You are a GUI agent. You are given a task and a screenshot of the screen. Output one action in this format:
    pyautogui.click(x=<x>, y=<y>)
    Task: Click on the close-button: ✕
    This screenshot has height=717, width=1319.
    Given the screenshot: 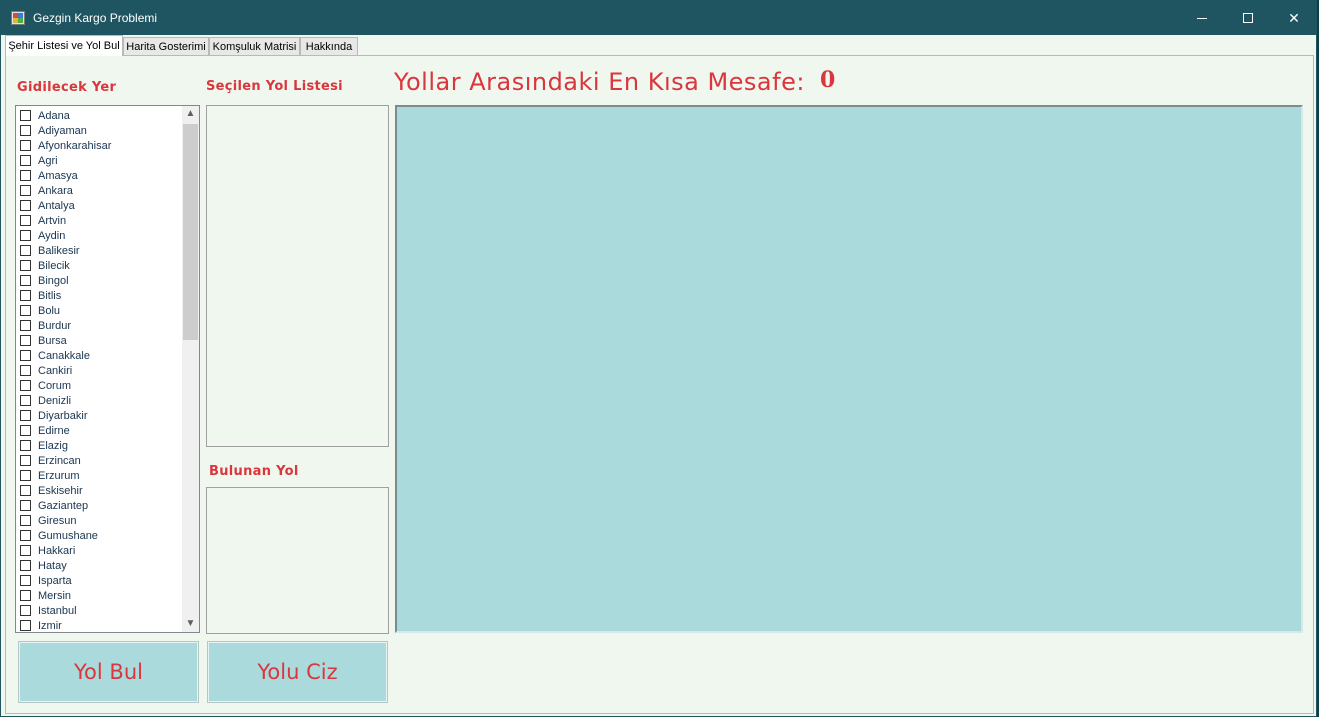 What is the action you would take?
    pyautogui.click(x=1294, y=18)
    